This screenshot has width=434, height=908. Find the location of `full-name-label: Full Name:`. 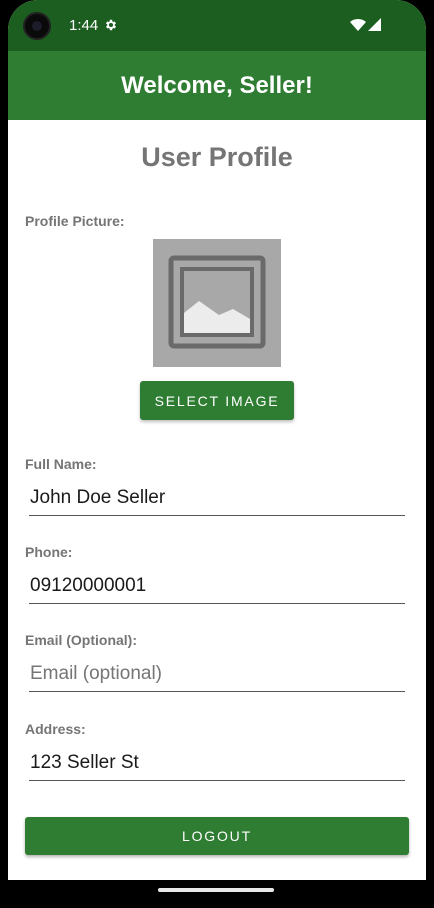

full-name-label: Full Name: is located at coordinates (61, 464).